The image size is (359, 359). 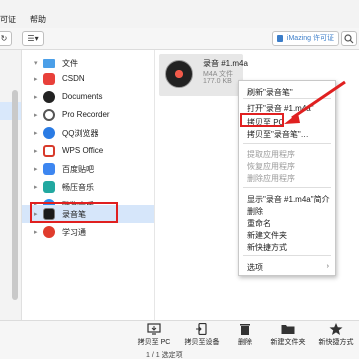 I want to click on delete-button: 删除, so click(x=245, y=336).